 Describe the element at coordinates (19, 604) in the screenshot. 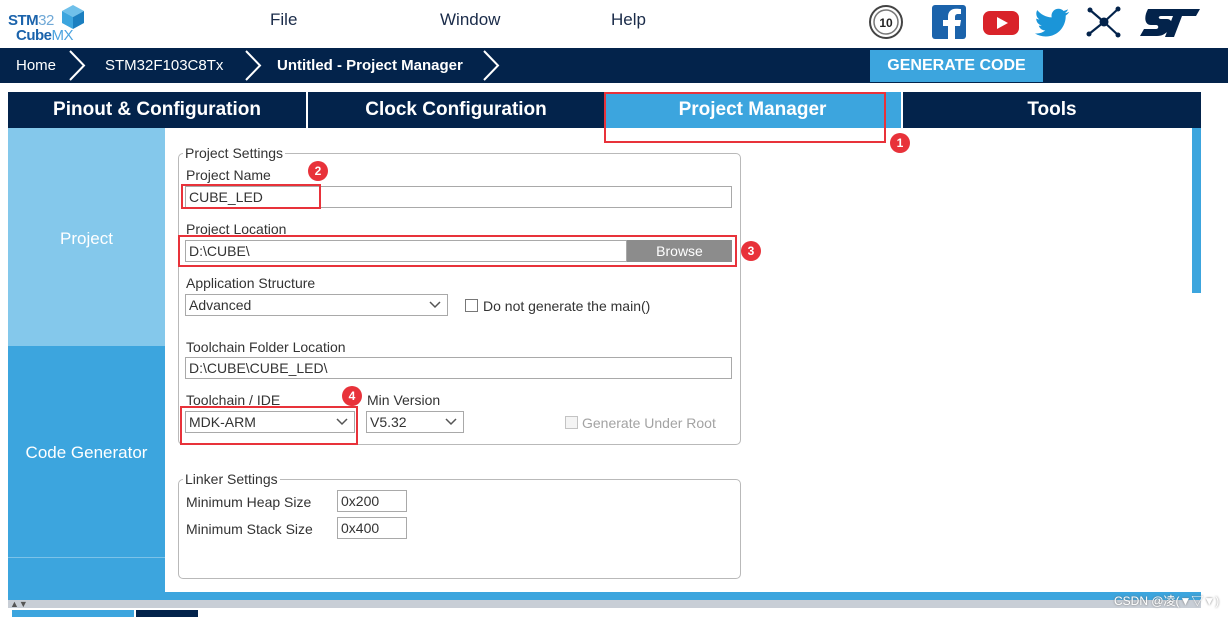

I see `splitter-arrows-icon: ▲▼` at that location.